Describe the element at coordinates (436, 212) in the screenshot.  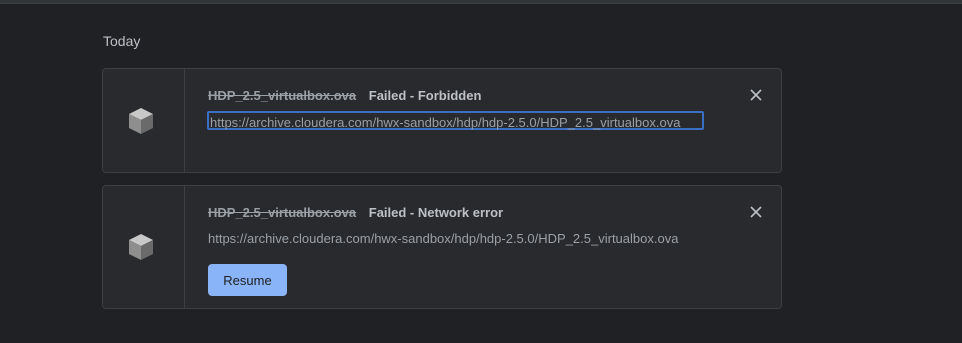
I see `download-status: Failed - Network error` at that location.